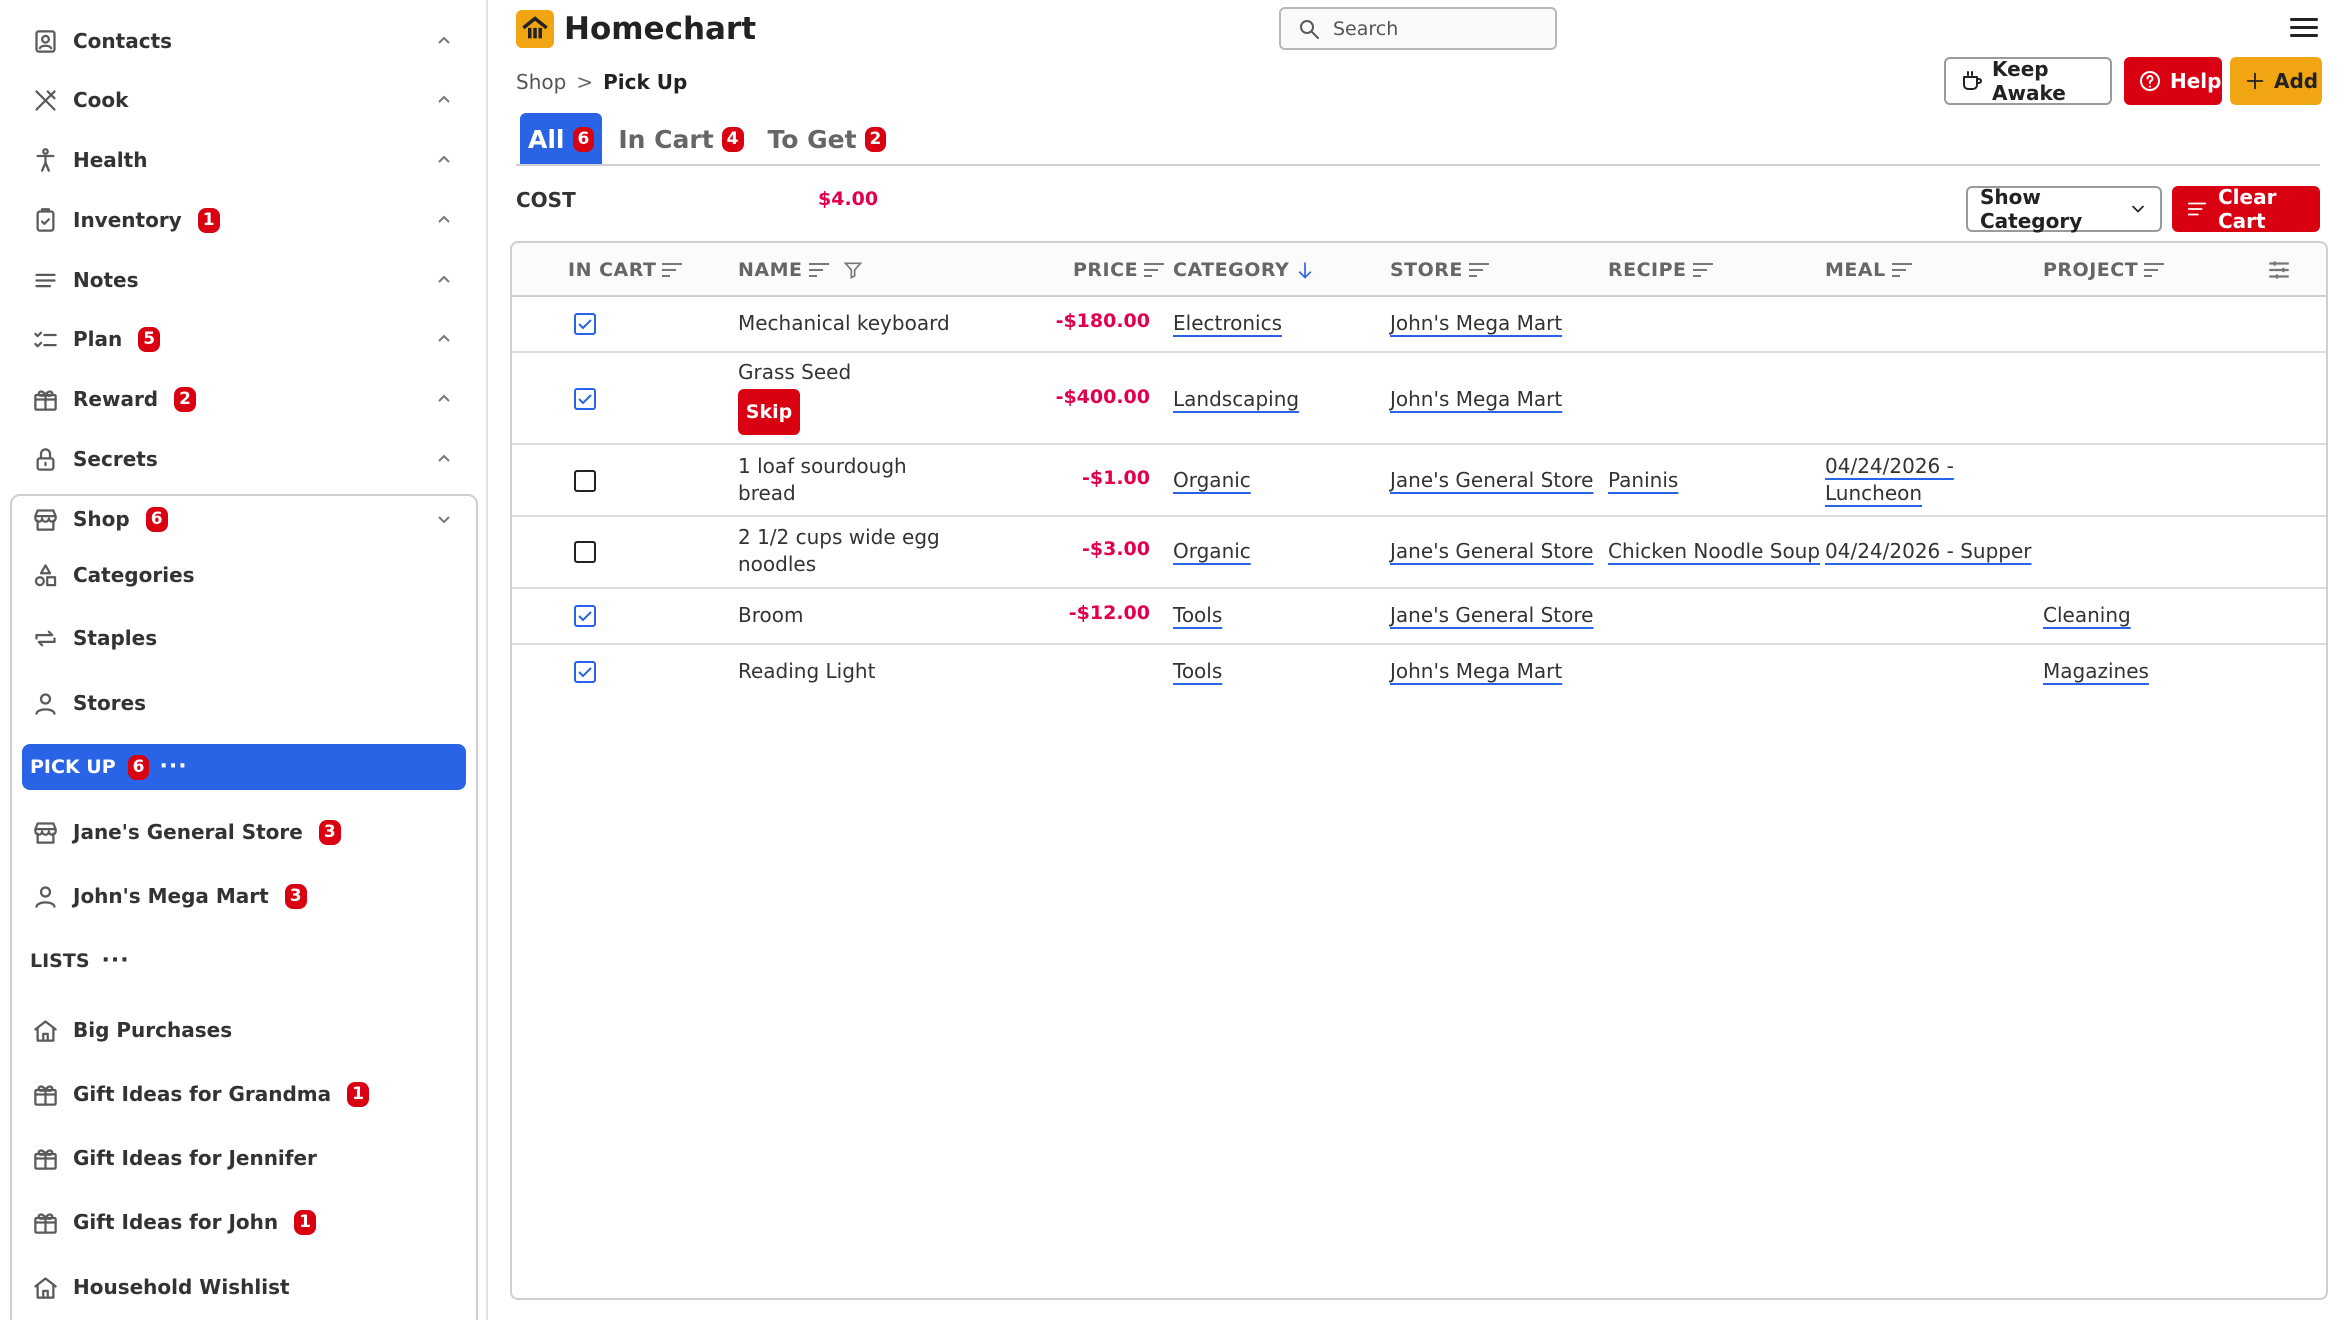 The image size is (2347, 1320). I want to click on filter-icon, so click(853, 270).